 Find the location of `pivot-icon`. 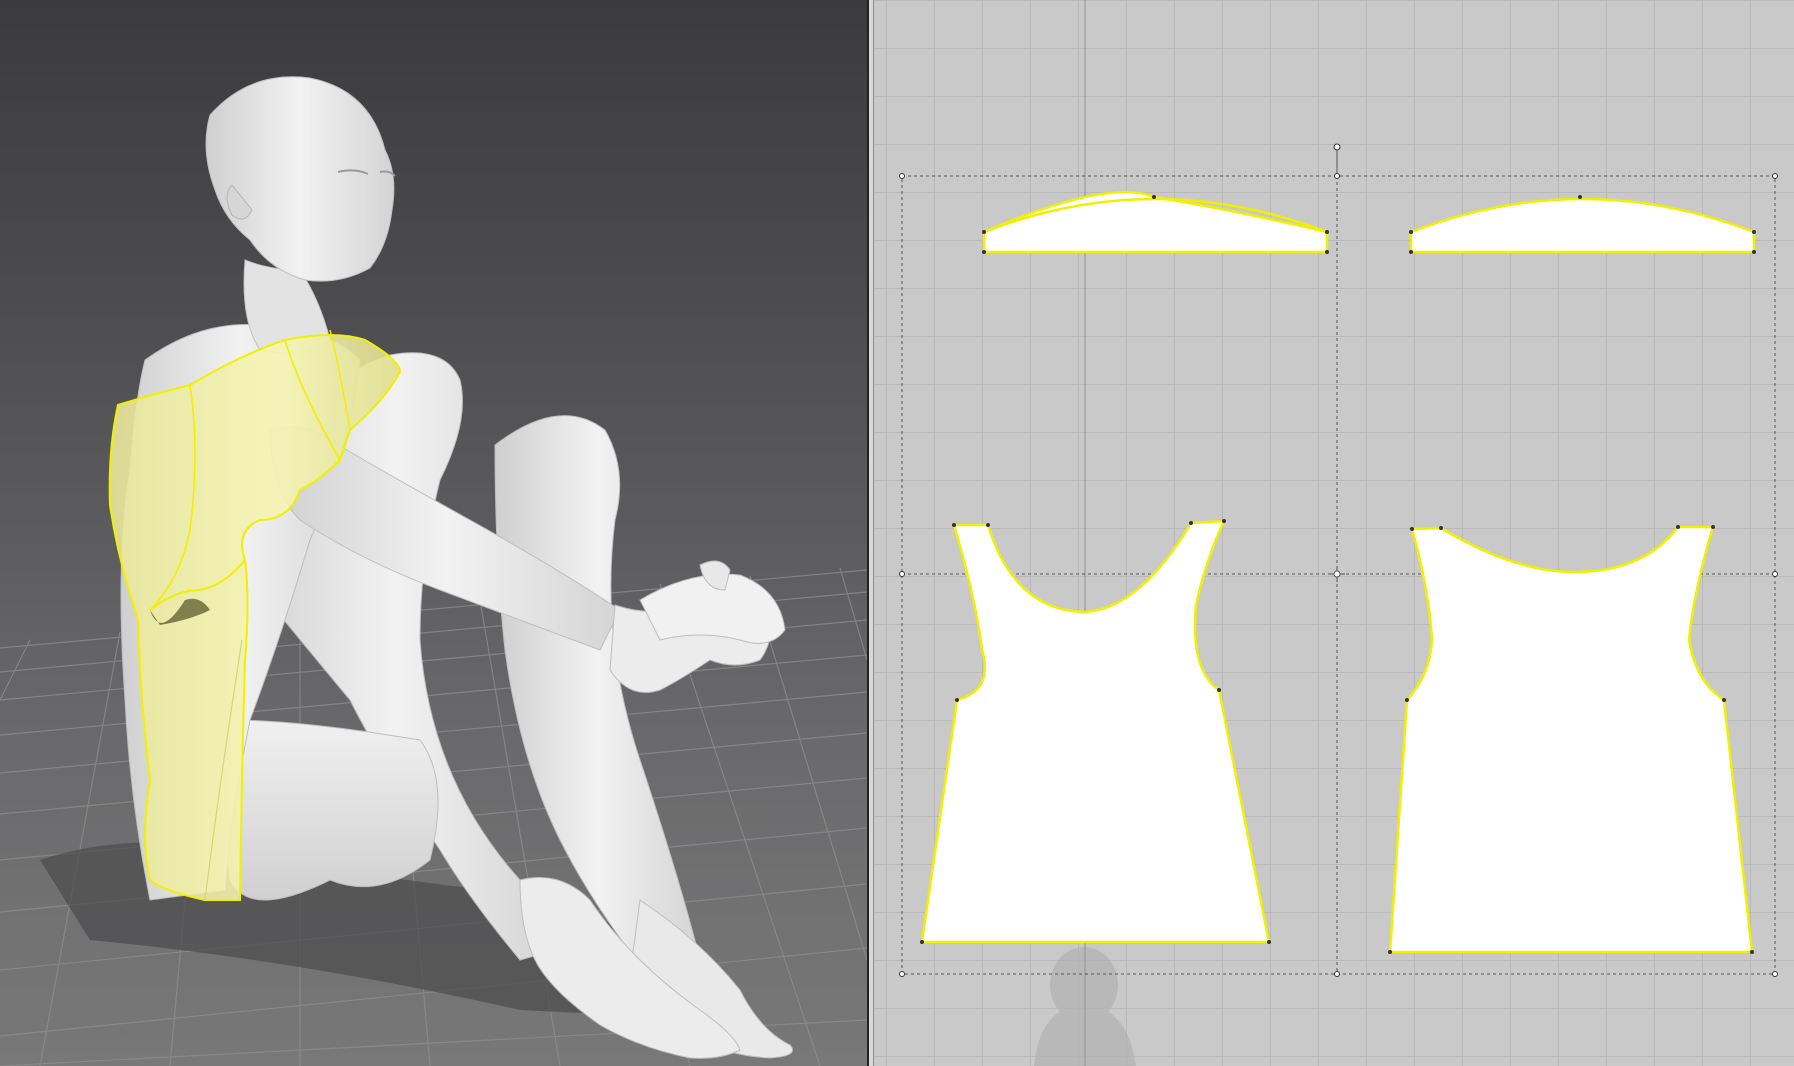

pivot-icon is located at coordinates (1337, 574).